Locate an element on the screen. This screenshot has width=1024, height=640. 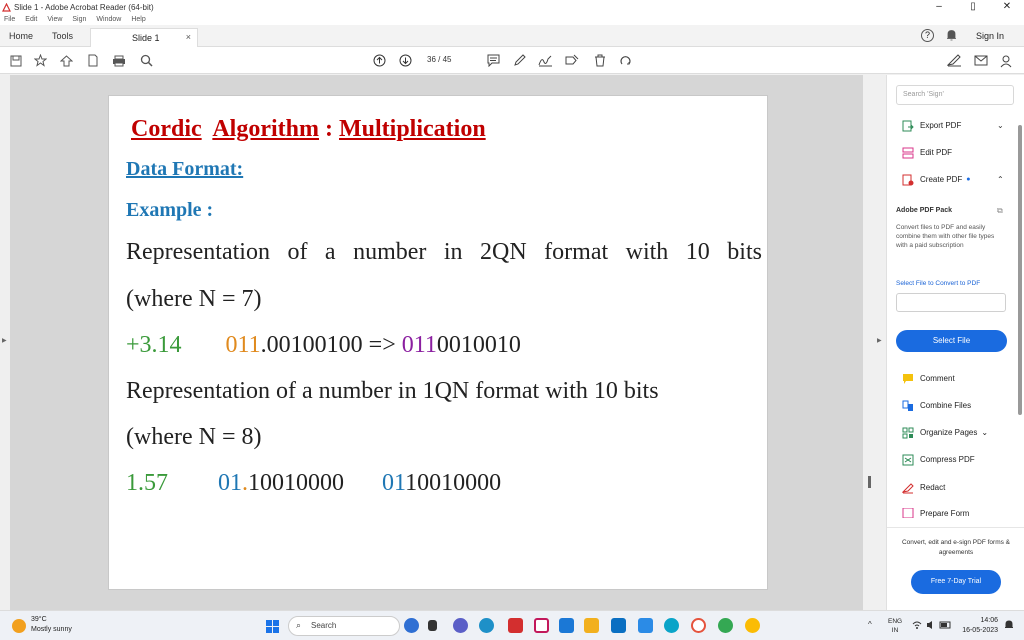
tab-document: Slide 1 × is located at coordinates (144, 37).